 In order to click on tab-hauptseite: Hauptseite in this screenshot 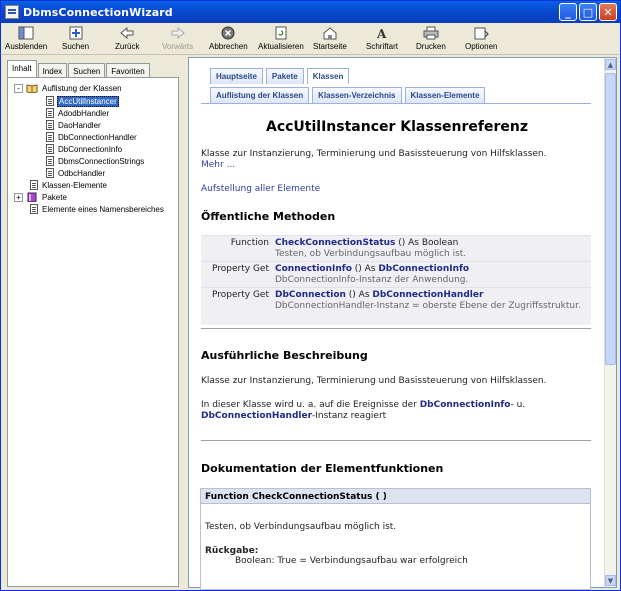, I will do `click(236, 76)`.